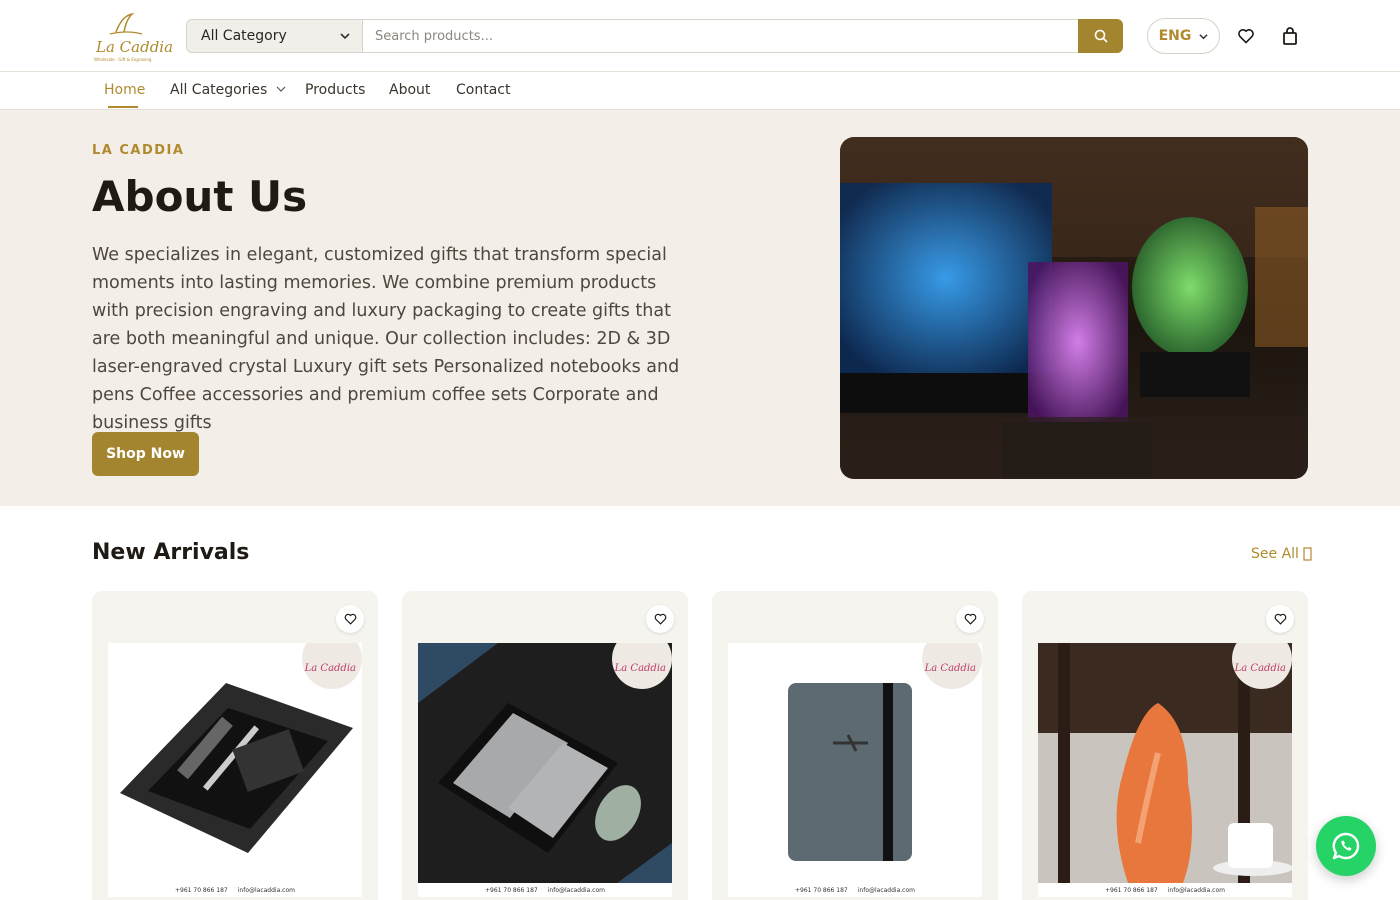 This screenshot has height=900, width=1400. What do you see at coordinates (200, 196) in the screenshot?
I see `page-title: About Us` at bounding box center [200, 196].